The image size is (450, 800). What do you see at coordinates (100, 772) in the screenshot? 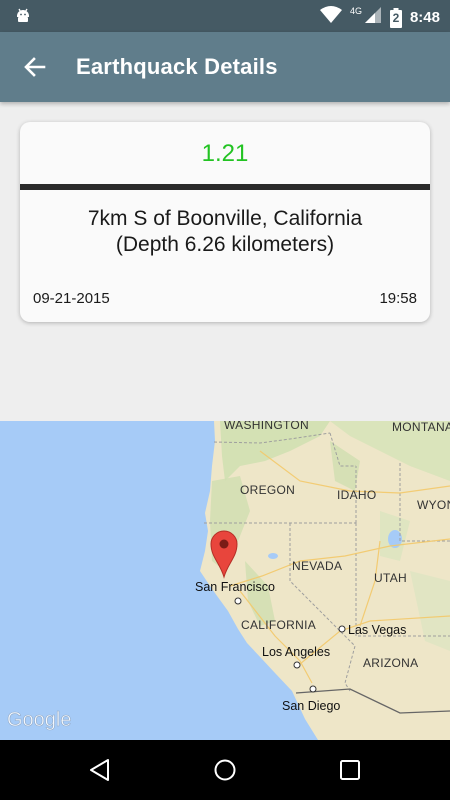
I see `back-nav-icon` at bounding box center [100, 772].